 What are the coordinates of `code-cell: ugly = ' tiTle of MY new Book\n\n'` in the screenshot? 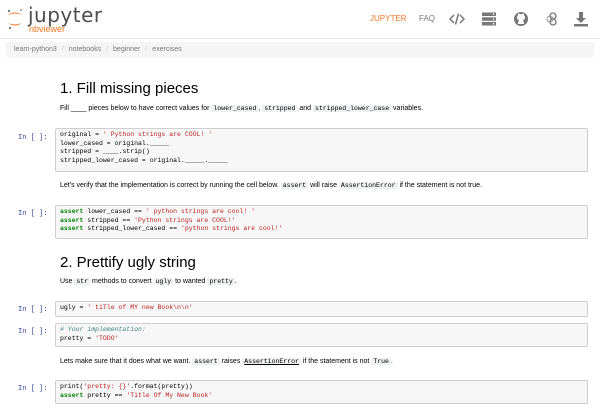 It's located at (321, 309).